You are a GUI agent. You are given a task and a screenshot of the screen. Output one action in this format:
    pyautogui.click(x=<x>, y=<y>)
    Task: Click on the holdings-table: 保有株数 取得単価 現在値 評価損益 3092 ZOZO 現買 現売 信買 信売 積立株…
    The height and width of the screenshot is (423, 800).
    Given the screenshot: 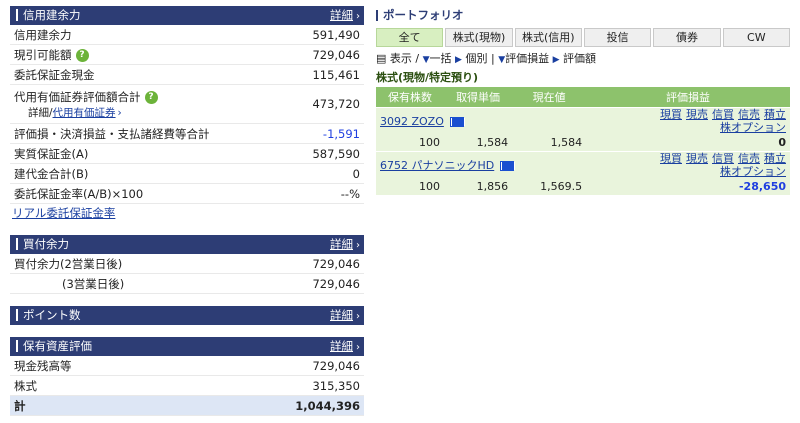 What is the action you would take?
    pyautogui.click(x=583, y=141)
    